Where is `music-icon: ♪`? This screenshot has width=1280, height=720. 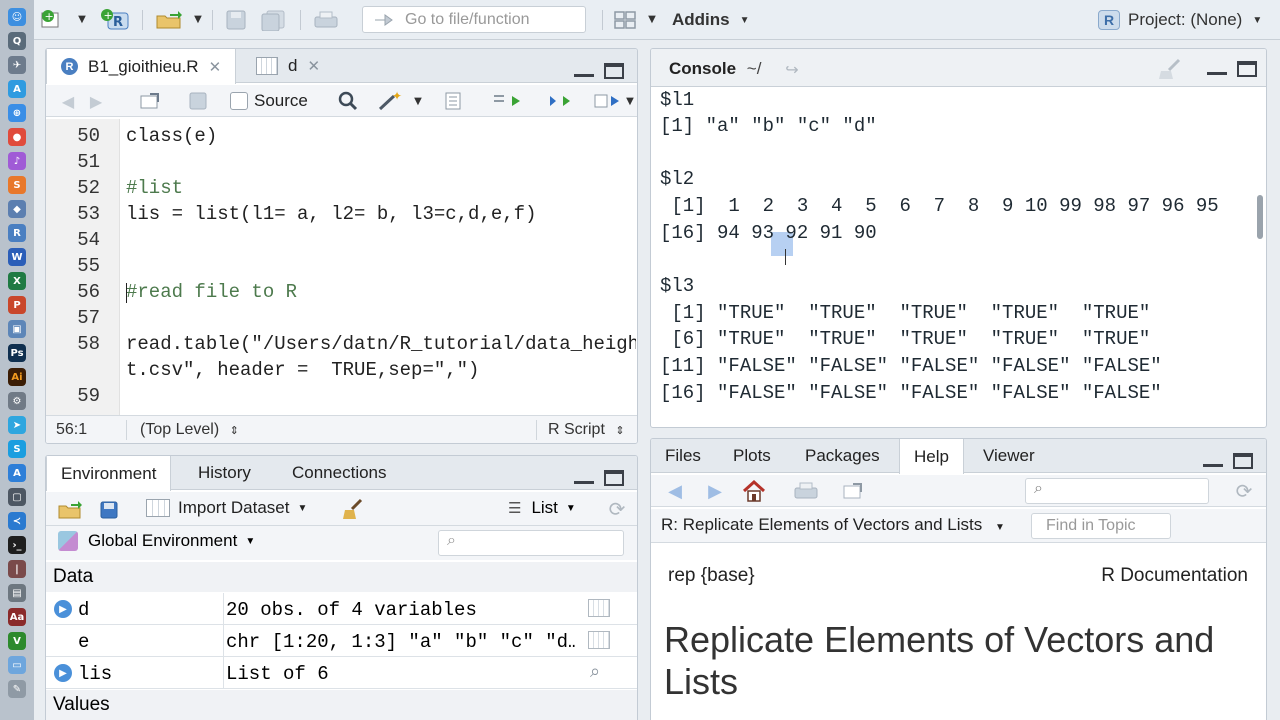
music-icon: ♪ is located at coordinates (17, 161).